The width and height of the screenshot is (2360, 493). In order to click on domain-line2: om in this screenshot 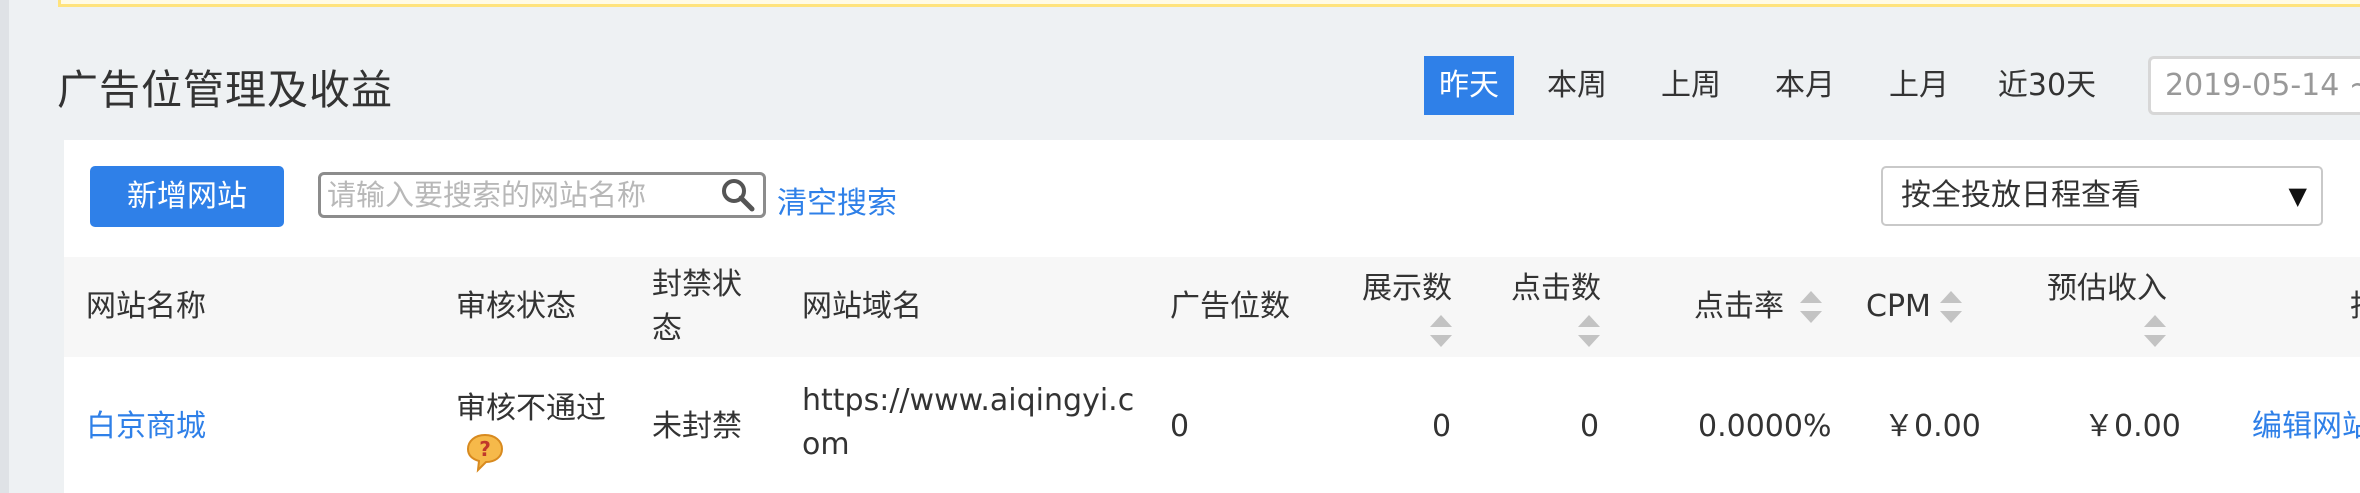, I will do `click(826, 444)`.